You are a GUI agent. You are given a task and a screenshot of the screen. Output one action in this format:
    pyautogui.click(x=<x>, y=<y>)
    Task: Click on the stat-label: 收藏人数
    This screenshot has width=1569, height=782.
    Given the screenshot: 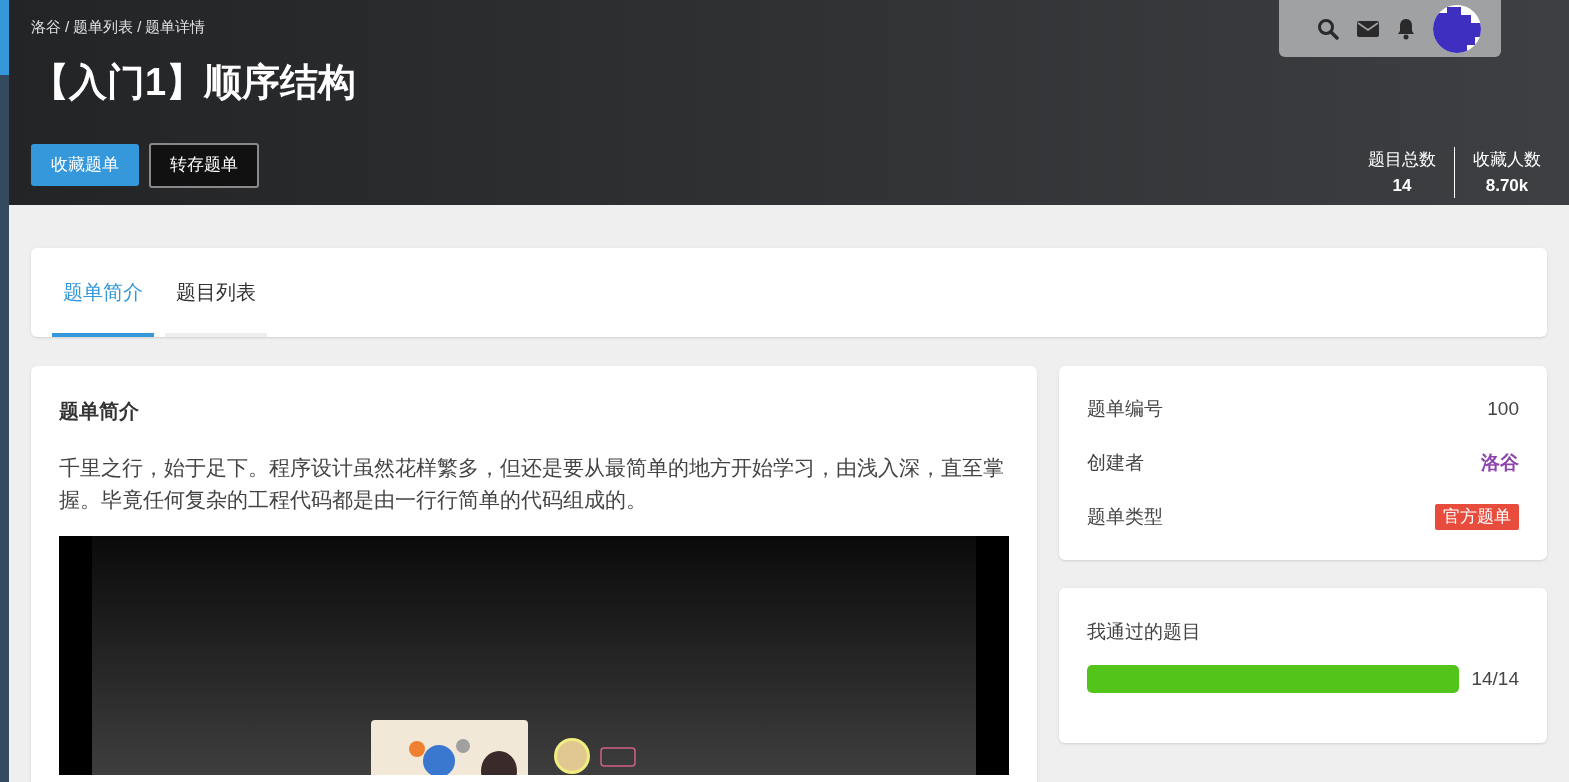 What is the action you would take?
    pyautogui.click(x=1507, y=160)
    